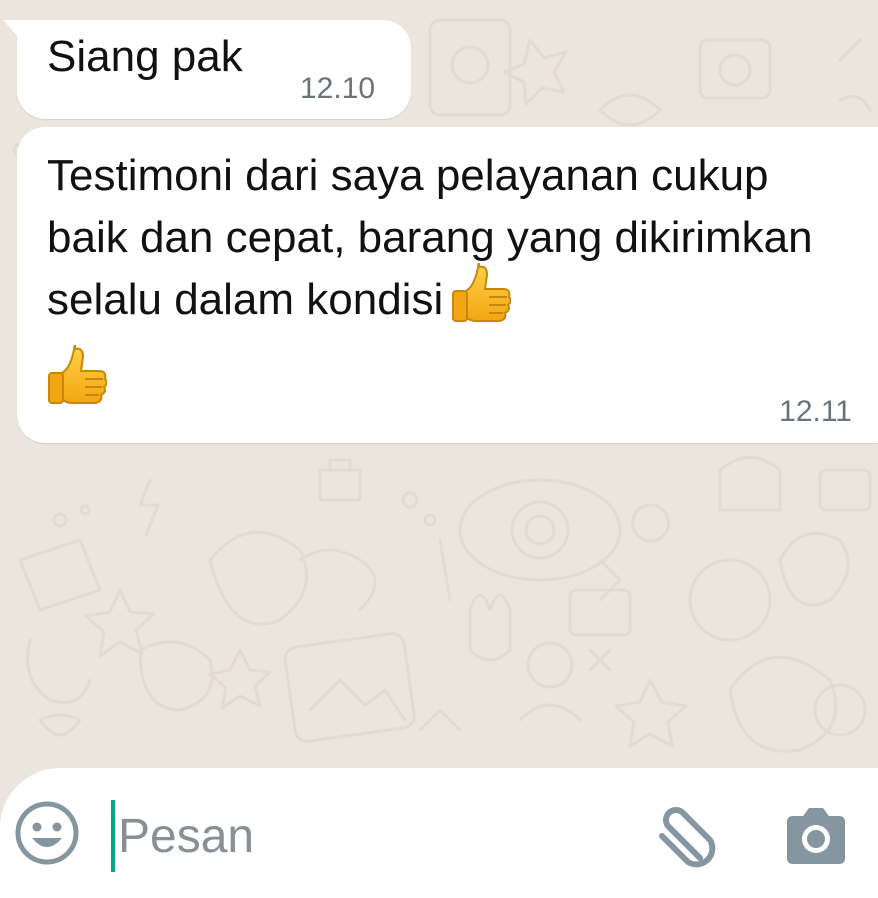 The height and width of the screenshot is (898, 878). What do you see at coordinates (186, 837) in the screenshot?
I see `message-input: Pesan` at bounding box center [186, 837].